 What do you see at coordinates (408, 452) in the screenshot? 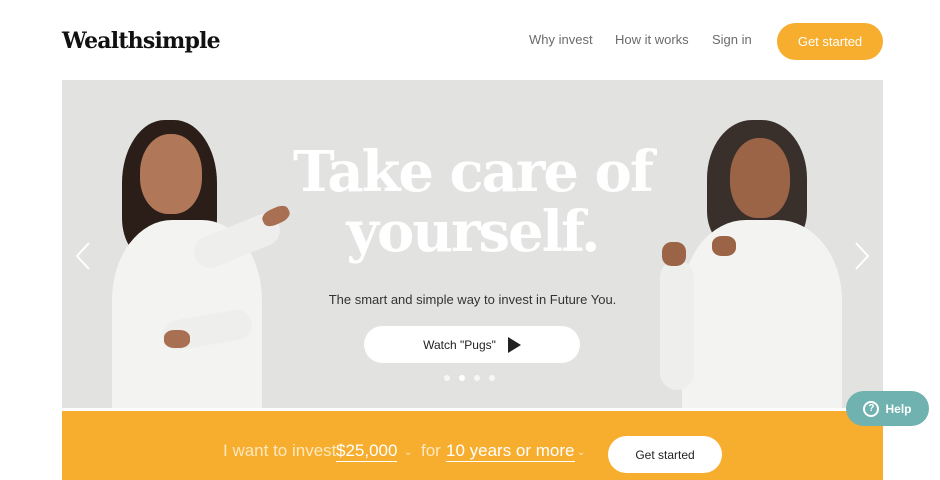
I see `amount-chevron-down-icon: ⌄` at bounding box center [408, 452].